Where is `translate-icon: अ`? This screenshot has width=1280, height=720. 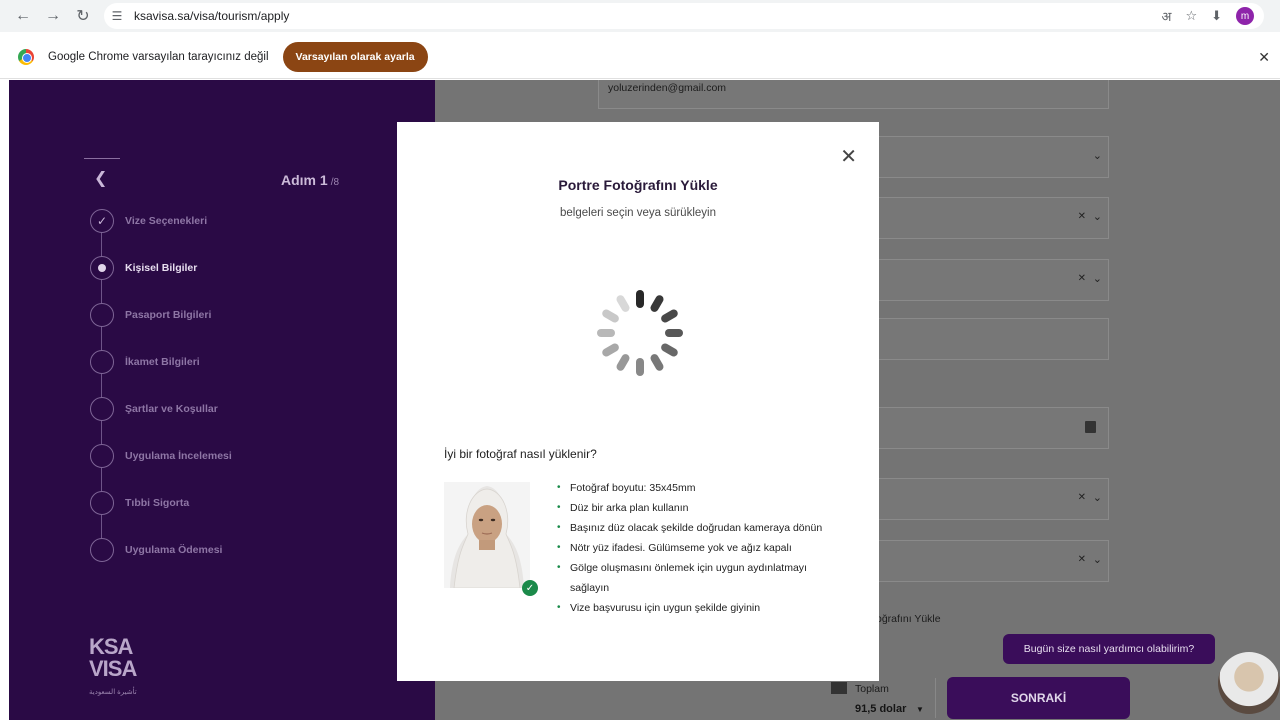 translate-icon: अ is located at coordinates (1167, 16).